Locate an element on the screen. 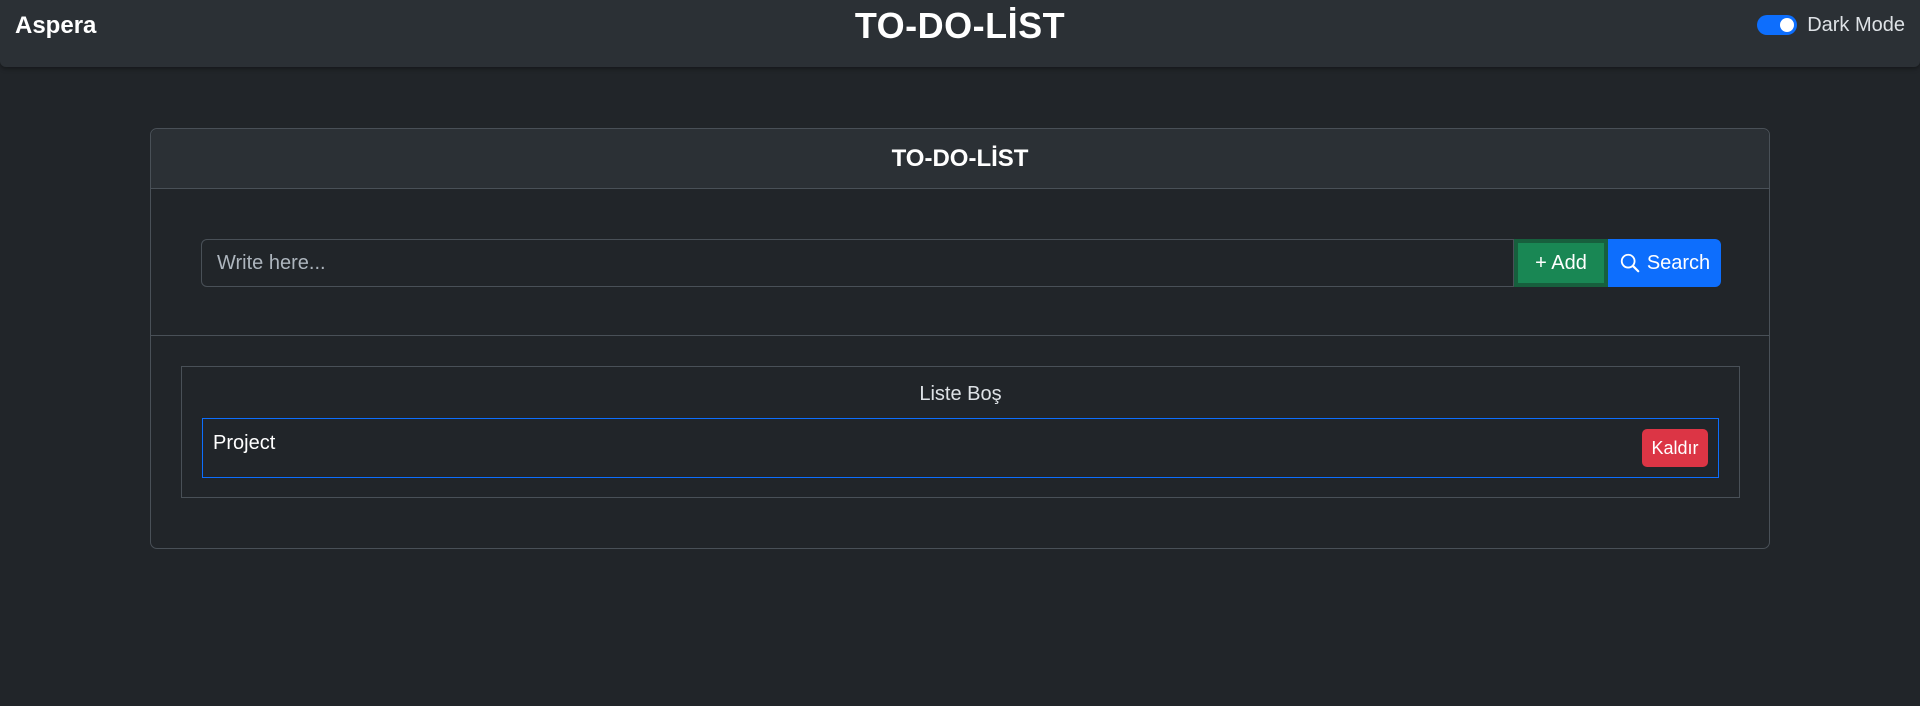  dark-mode-toggle: Dark Mode is located at coordinates (1831, 25).